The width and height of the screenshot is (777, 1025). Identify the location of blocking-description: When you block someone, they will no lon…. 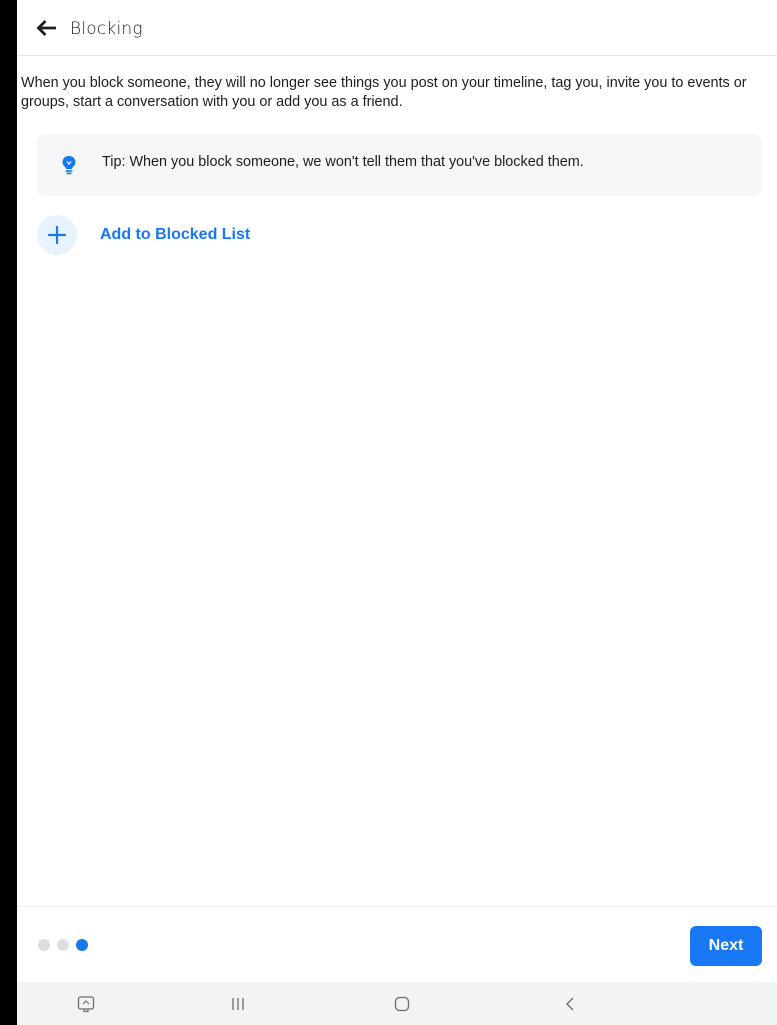
(384, 92).